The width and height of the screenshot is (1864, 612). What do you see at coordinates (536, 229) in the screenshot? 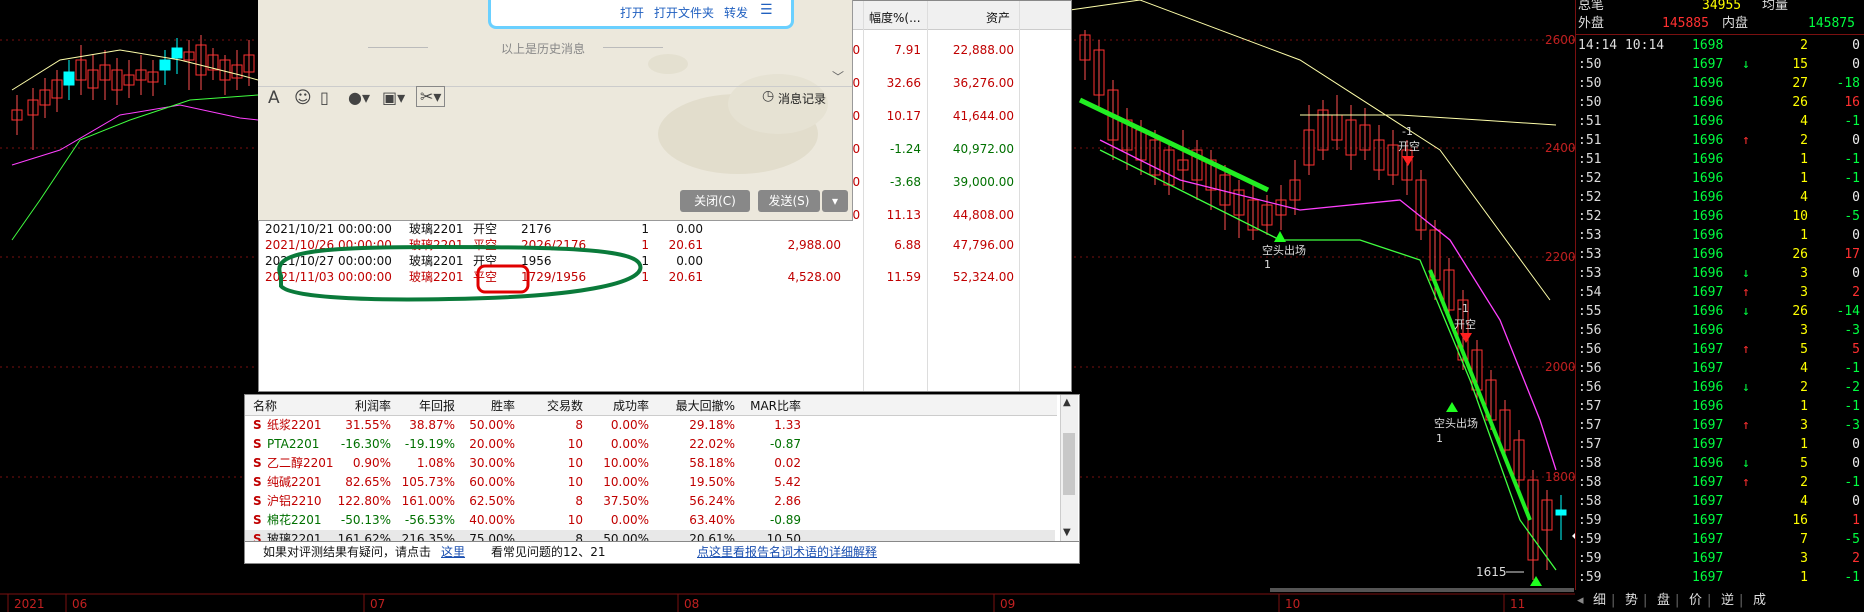
I see `cell-price: 2176` at bounding box center [536, 229].